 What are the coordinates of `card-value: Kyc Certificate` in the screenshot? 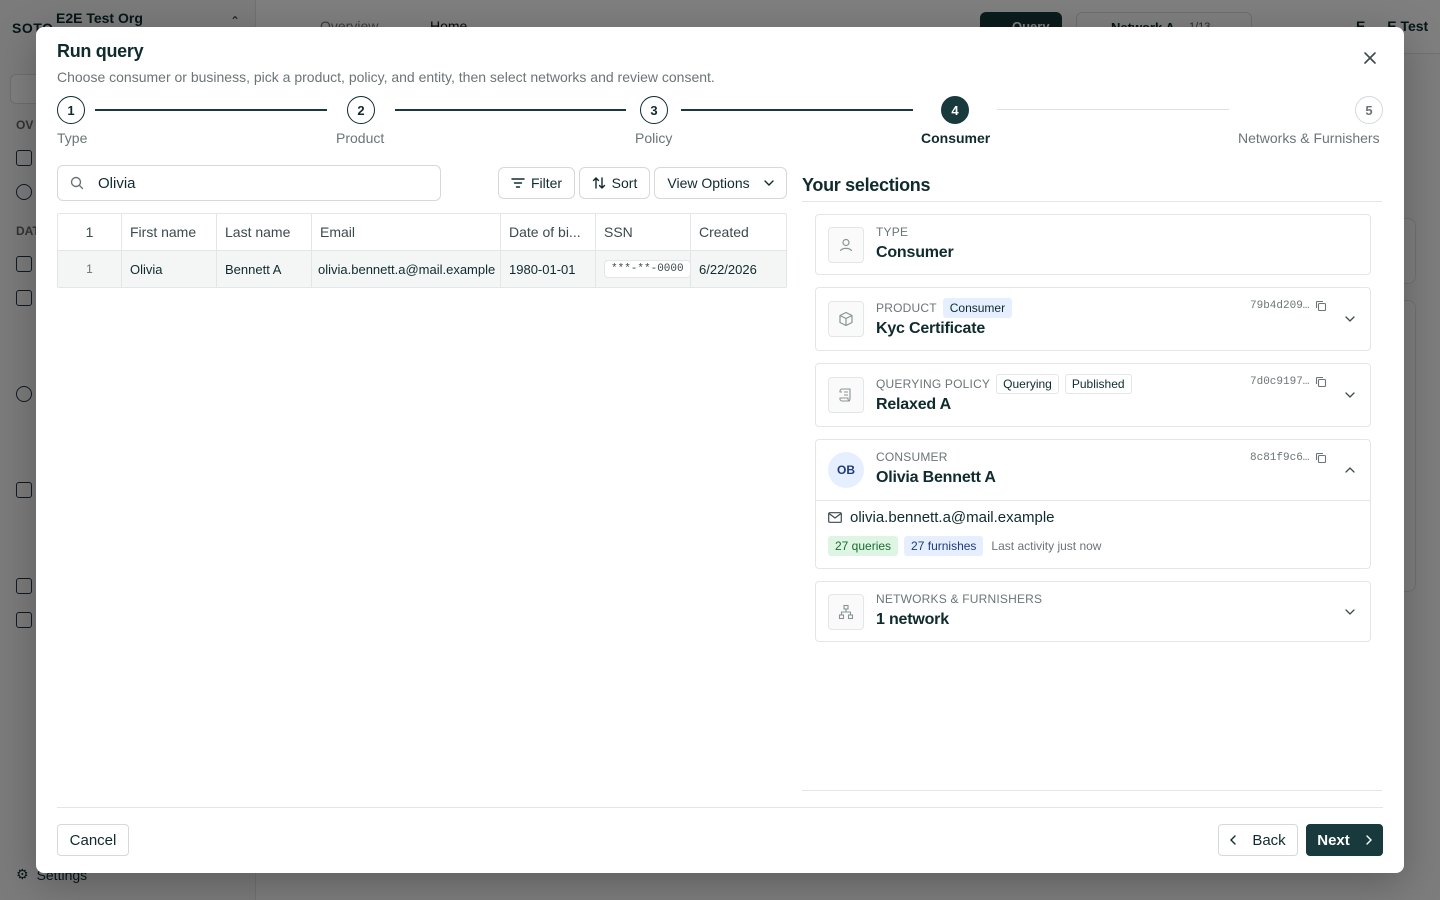 It's located at (931, 328).